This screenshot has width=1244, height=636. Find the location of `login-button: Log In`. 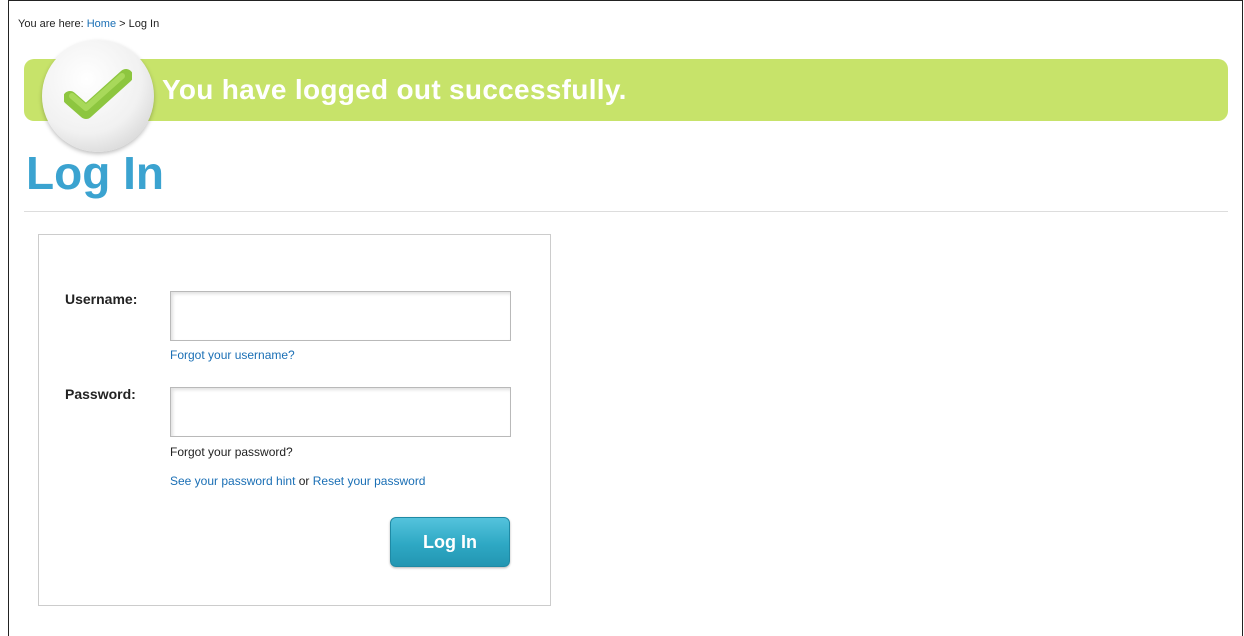

login-button: Log In is located at coordinates (450, 542).